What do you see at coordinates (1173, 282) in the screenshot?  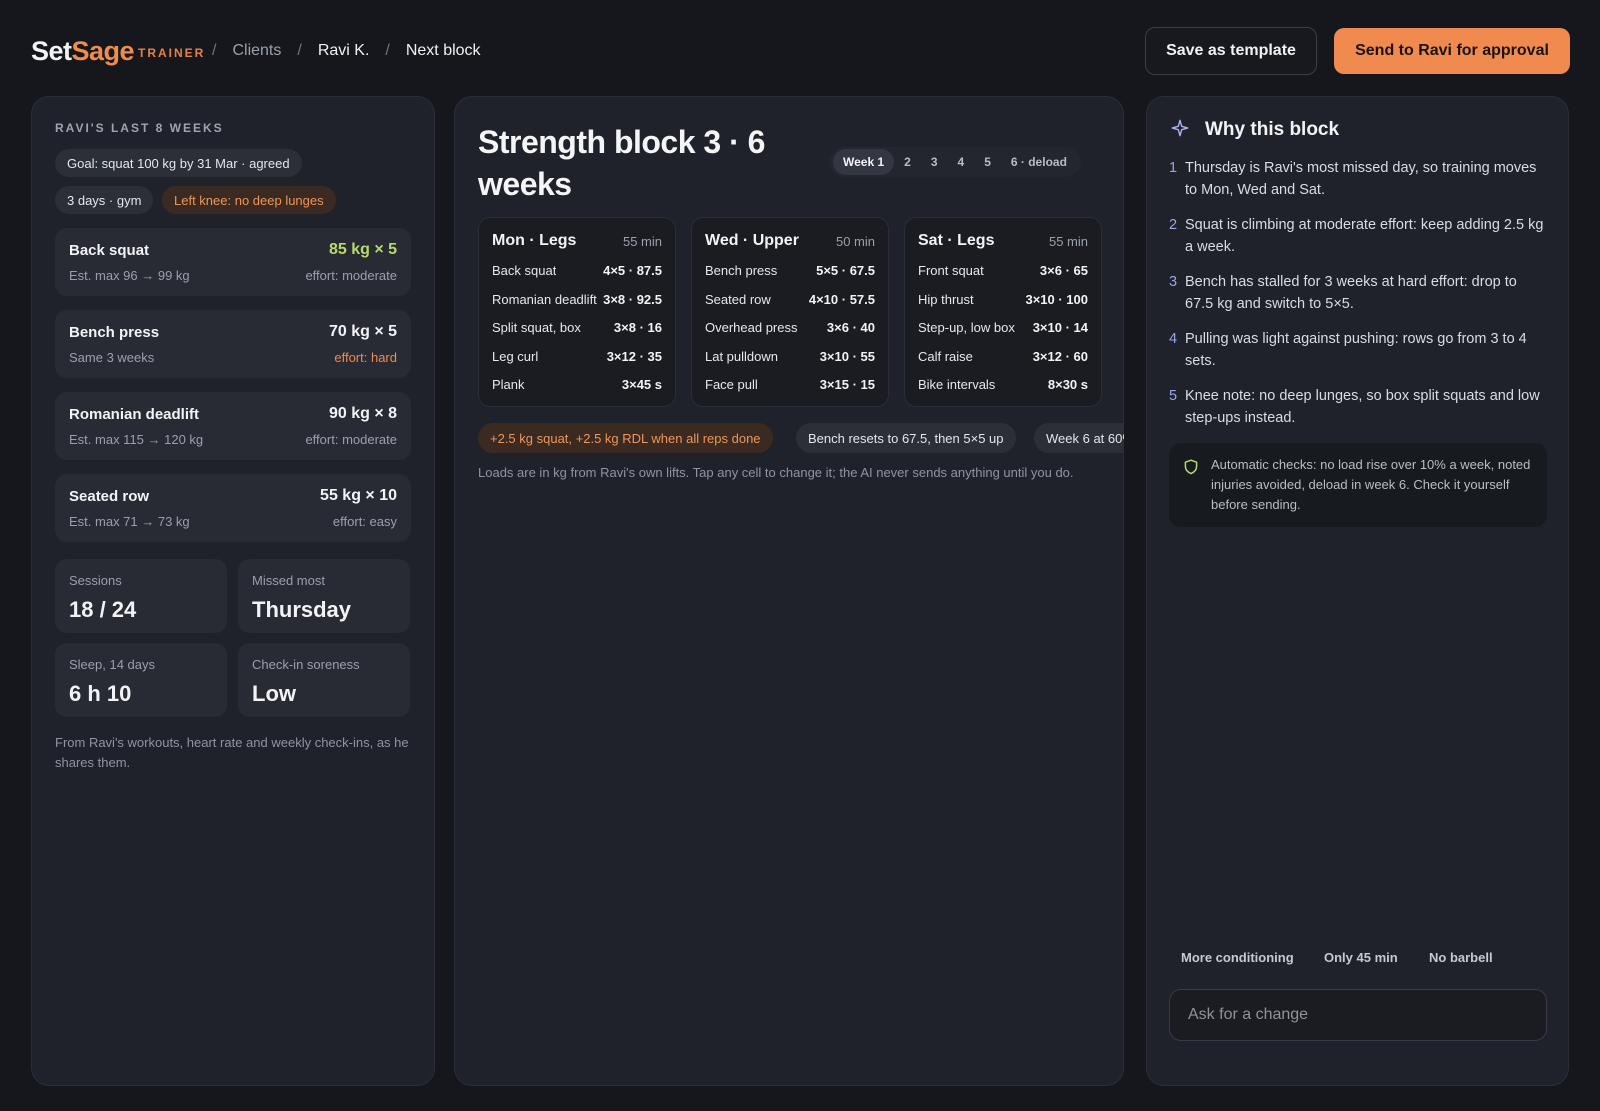 I see `reason-number: 3` at bounding box center [1173, 282].